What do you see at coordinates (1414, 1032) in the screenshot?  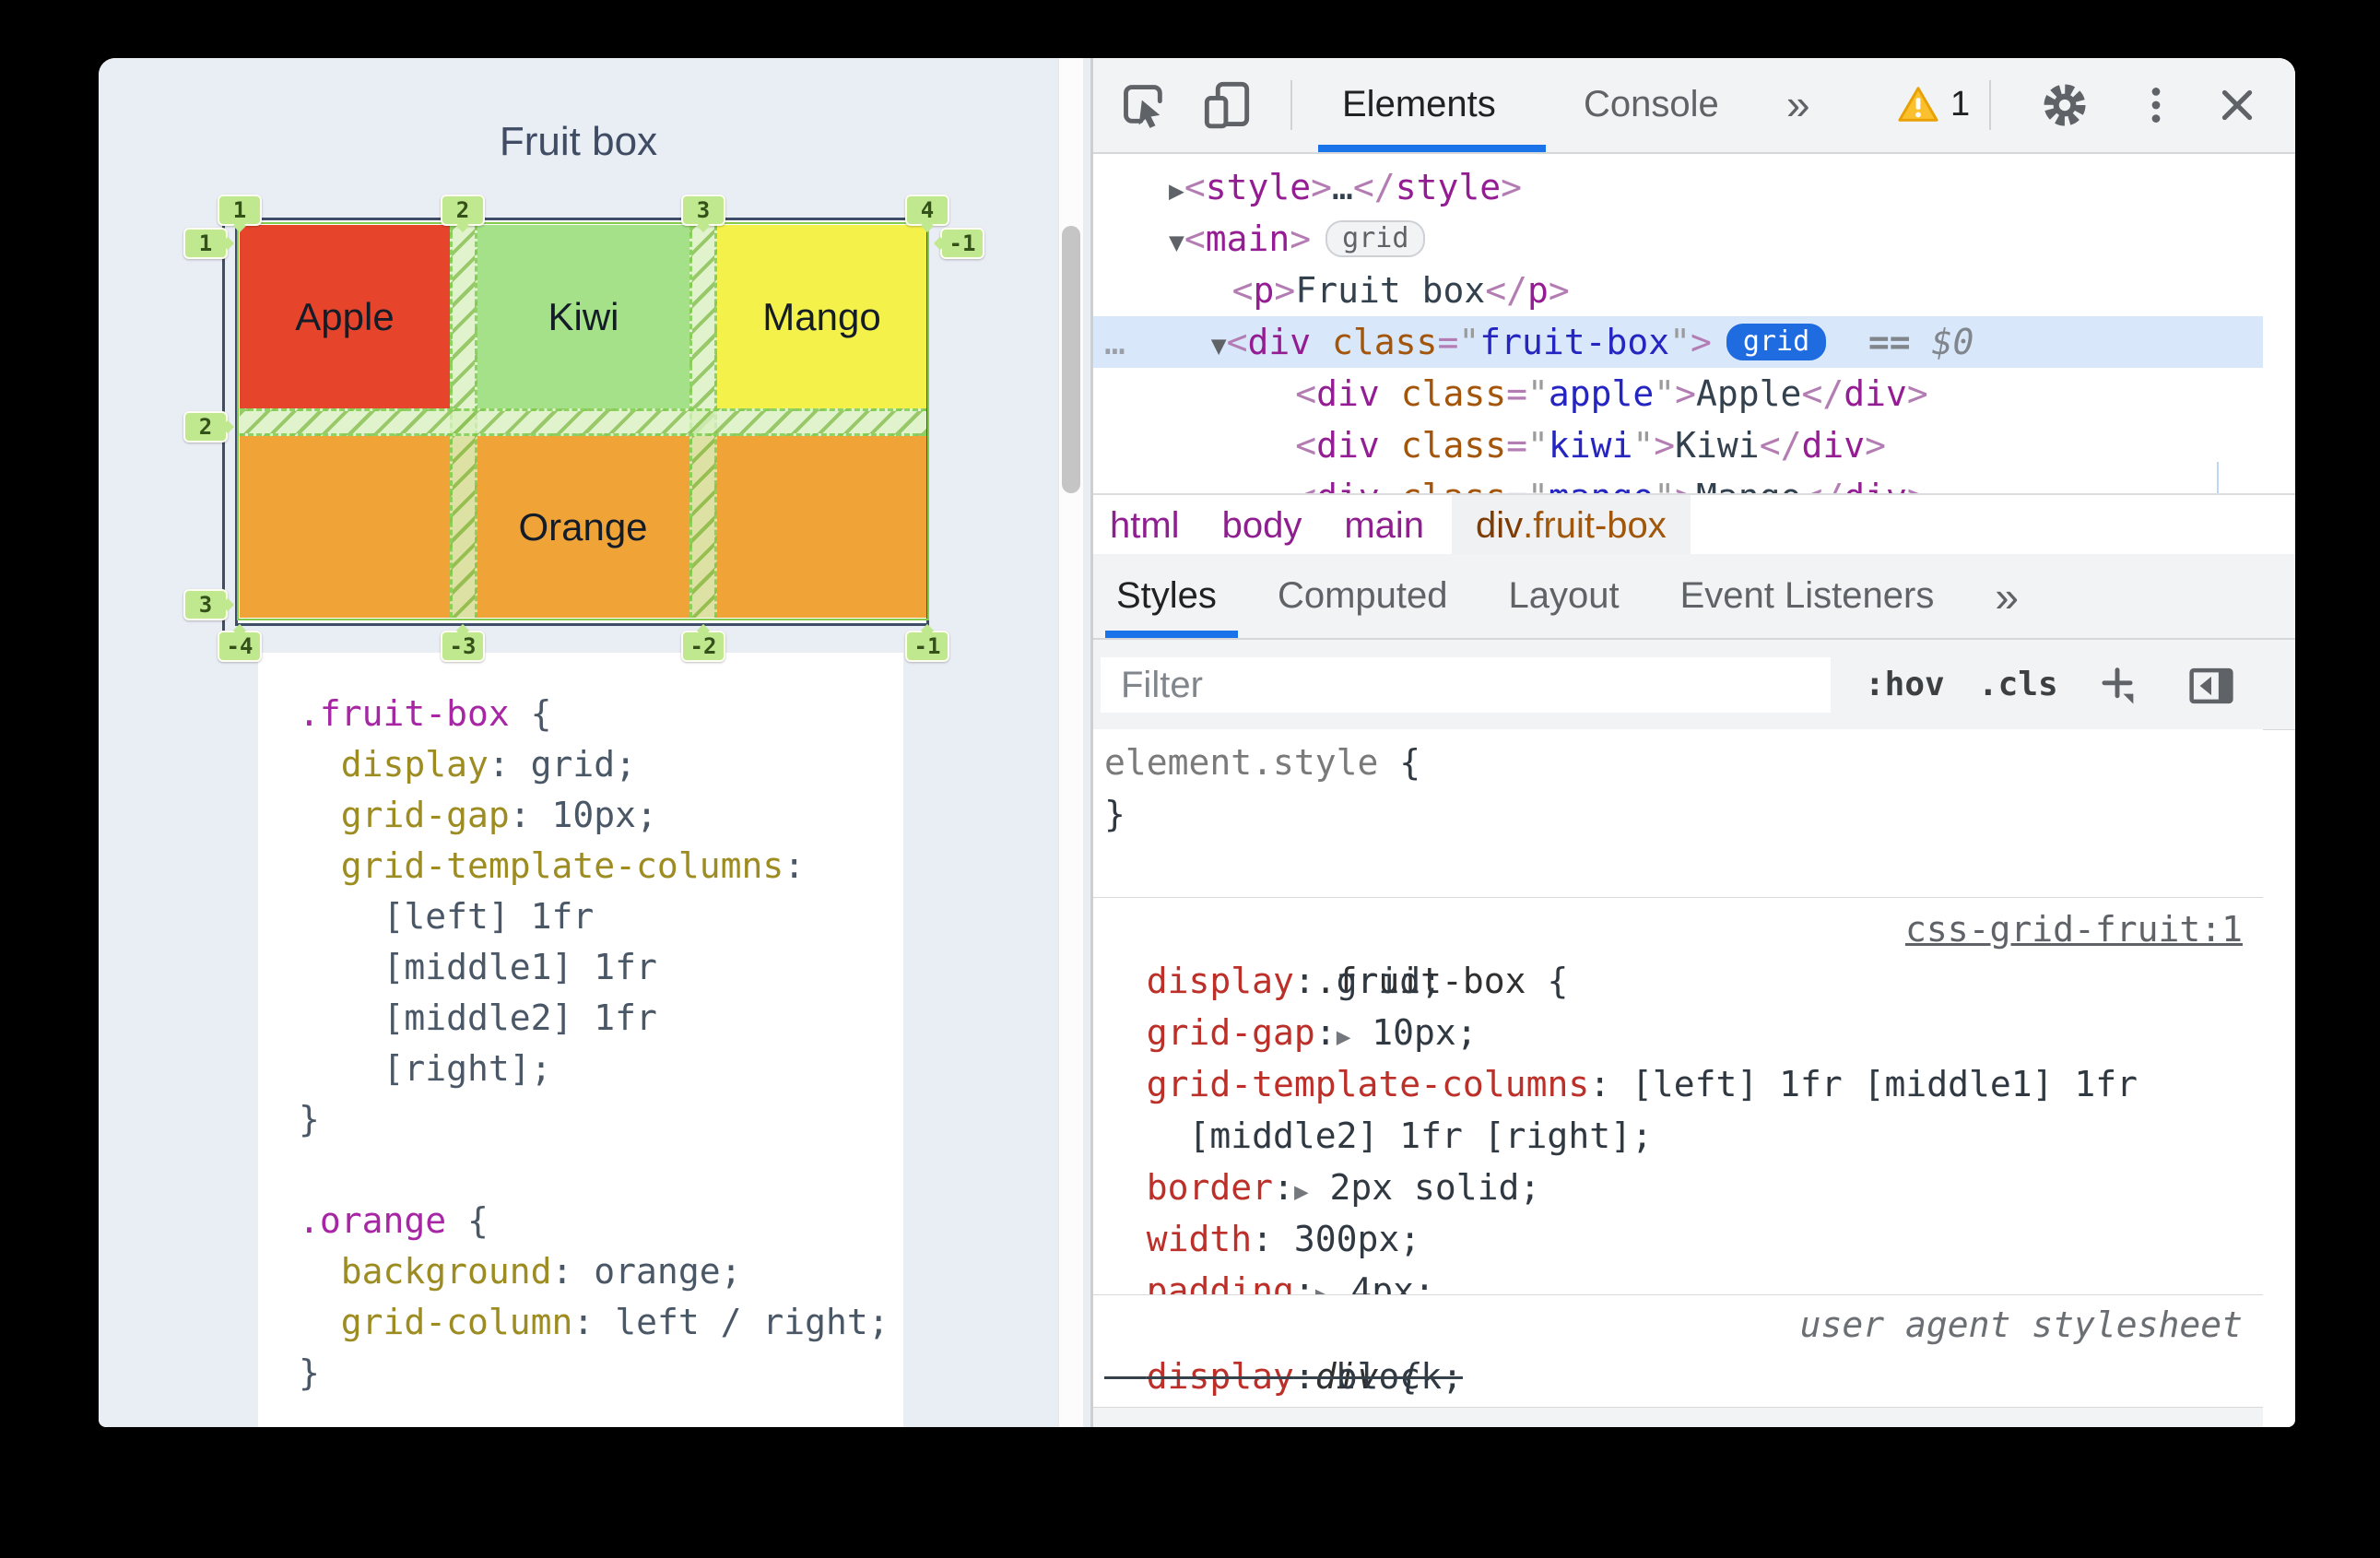 I see `token: 10px;` at bounding box center [1414, 1032].